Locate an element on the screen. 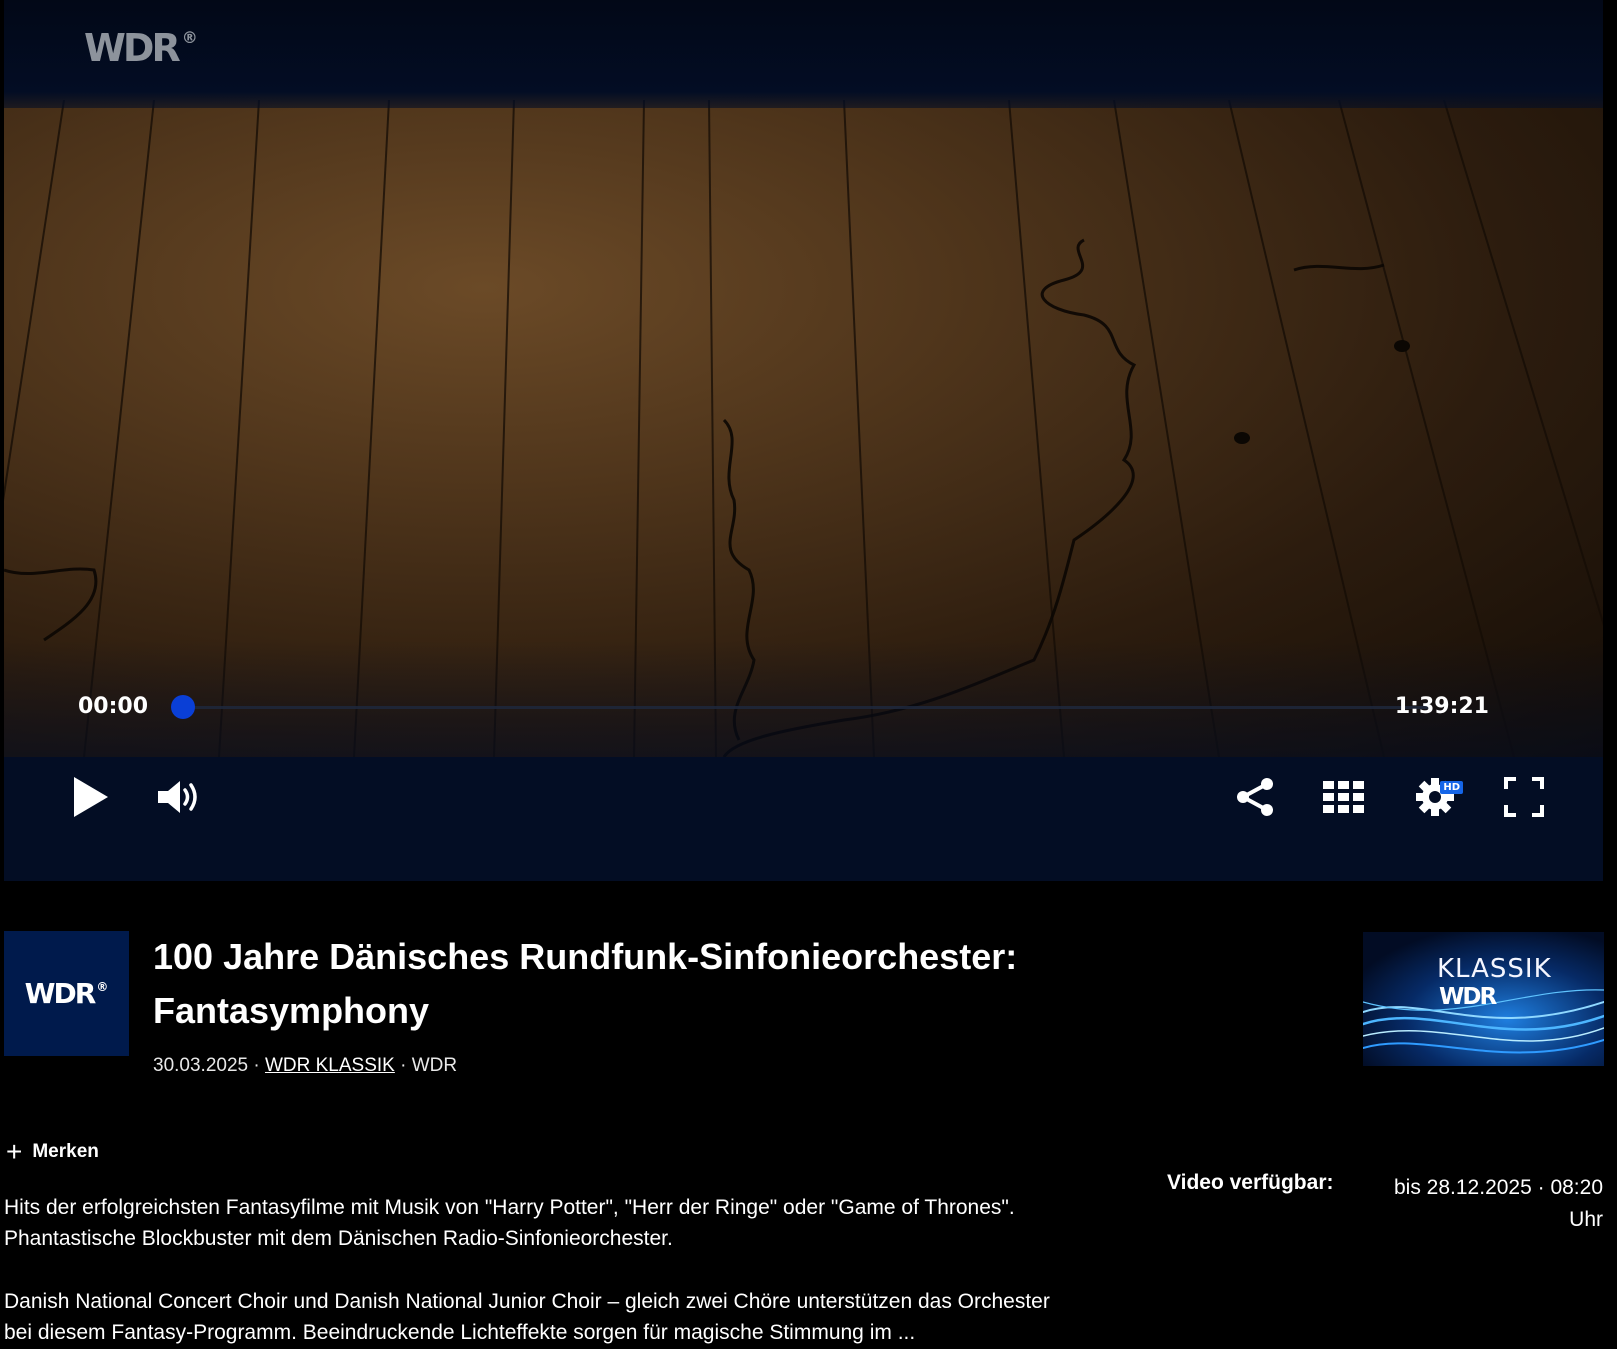 The height and width of the screenshot is (1349, 1617). volume-icon is located at coordinates (177, 797).